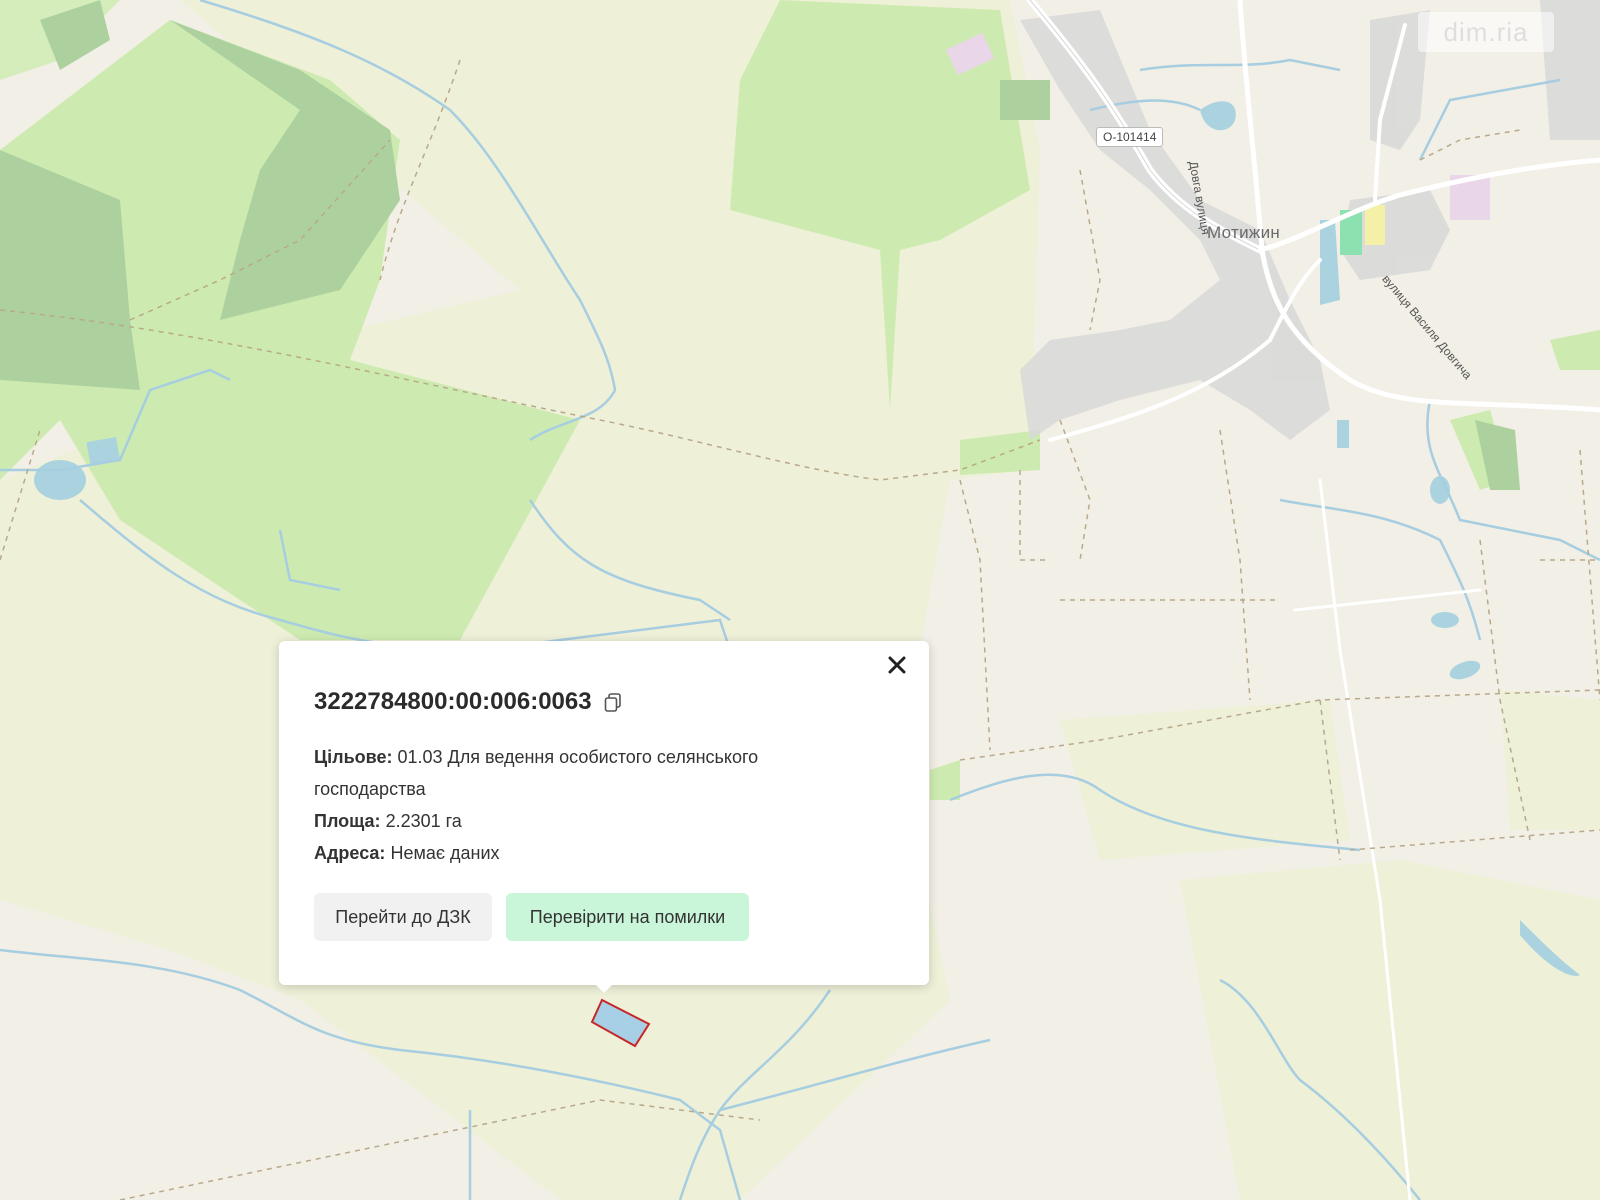  I want to click on area-label: Площа:, so click(347, 821).